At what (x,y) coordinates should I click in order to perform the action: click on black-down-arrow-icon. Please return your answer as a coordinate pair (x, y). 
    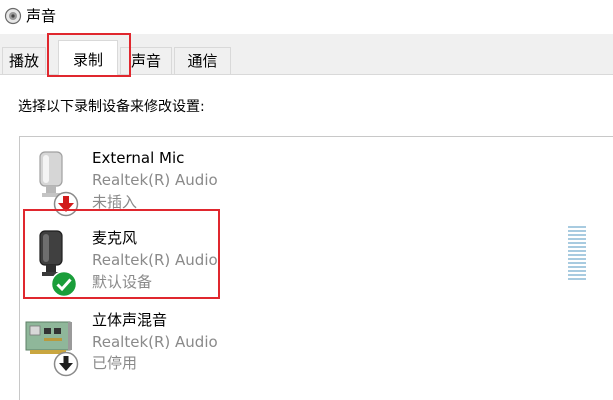
    Looking at the image, I should click on (66, 364).